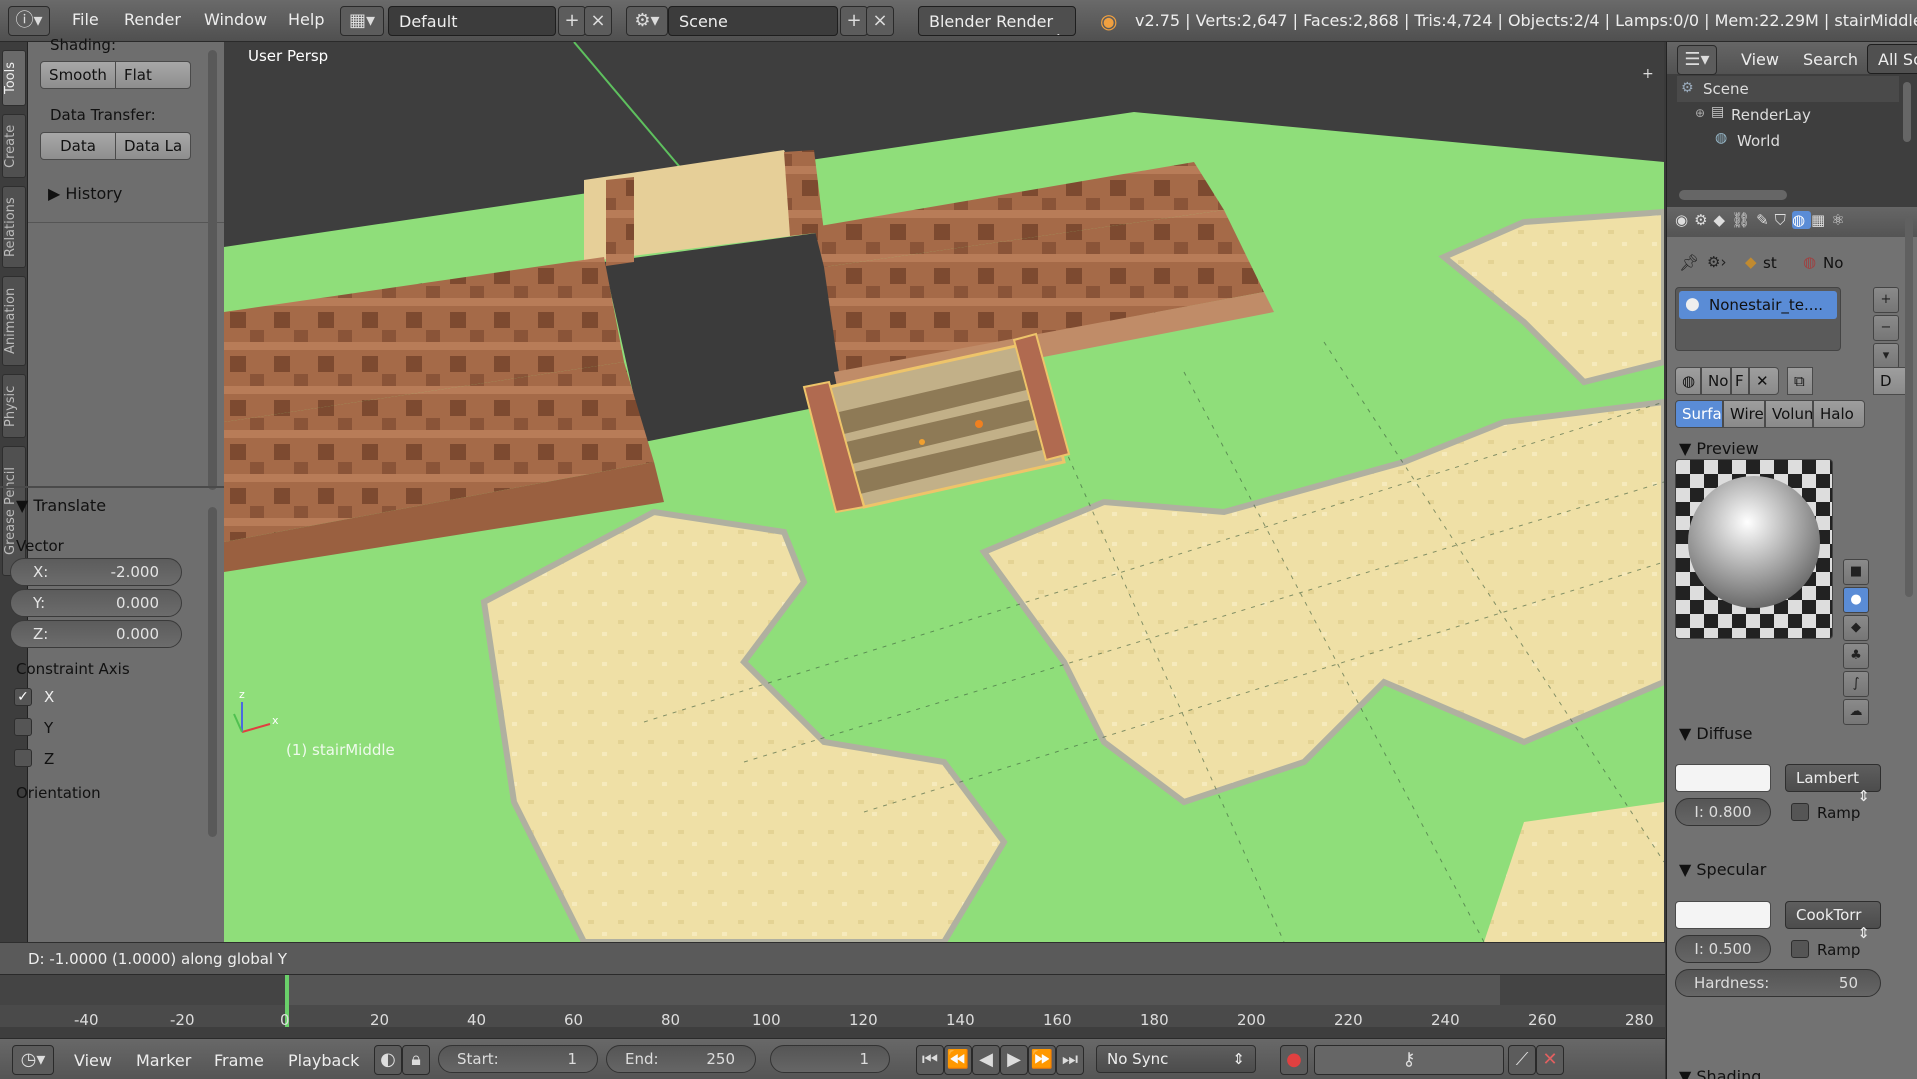 The height and width of the screenshot is (1079, 1917). I want to click on specular-shader-select: CookTorr ⇕, so click(1833, 921).